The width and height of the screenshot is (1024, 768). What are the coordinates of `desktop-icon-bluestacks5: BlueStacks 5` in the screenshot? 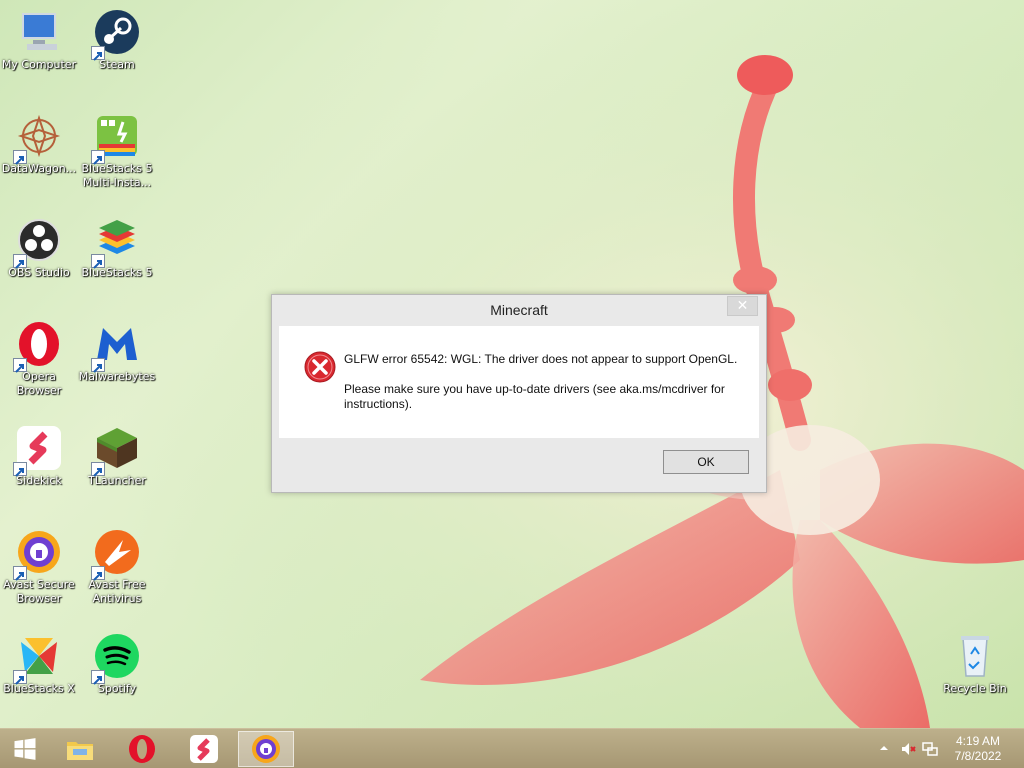 It's located at (117, 248).